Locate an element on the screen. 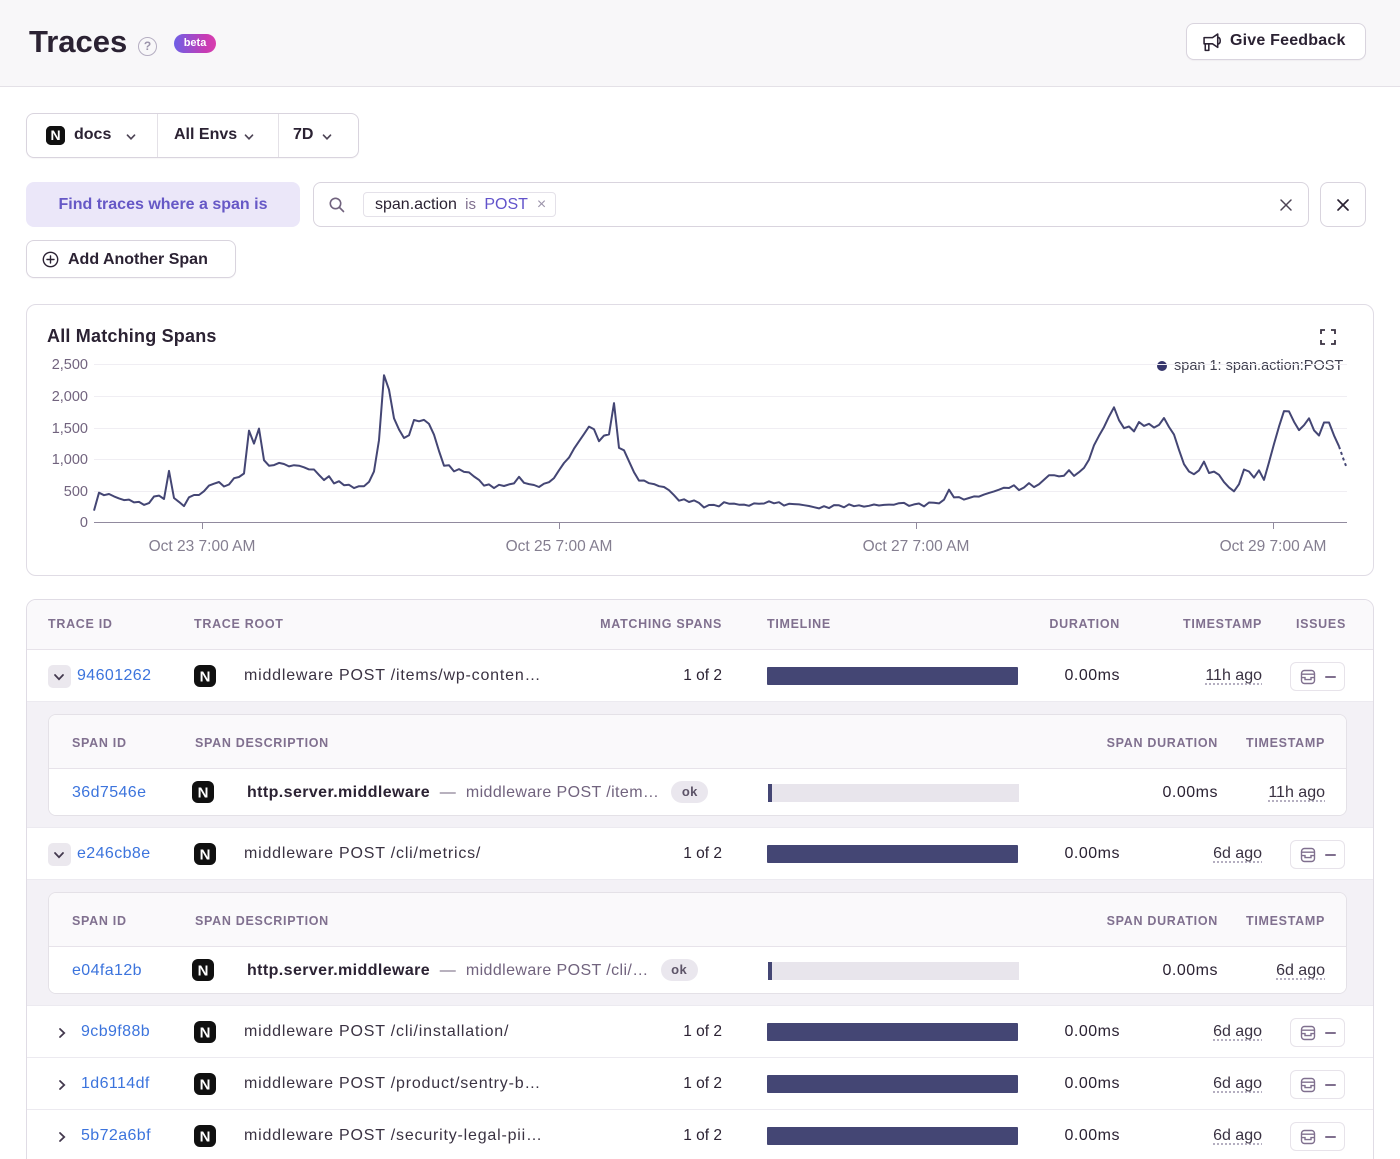 This screenshot has width=1400, height=1159. svg-text: Oct 23 7:00 AM is located at coordinates (202, 546).